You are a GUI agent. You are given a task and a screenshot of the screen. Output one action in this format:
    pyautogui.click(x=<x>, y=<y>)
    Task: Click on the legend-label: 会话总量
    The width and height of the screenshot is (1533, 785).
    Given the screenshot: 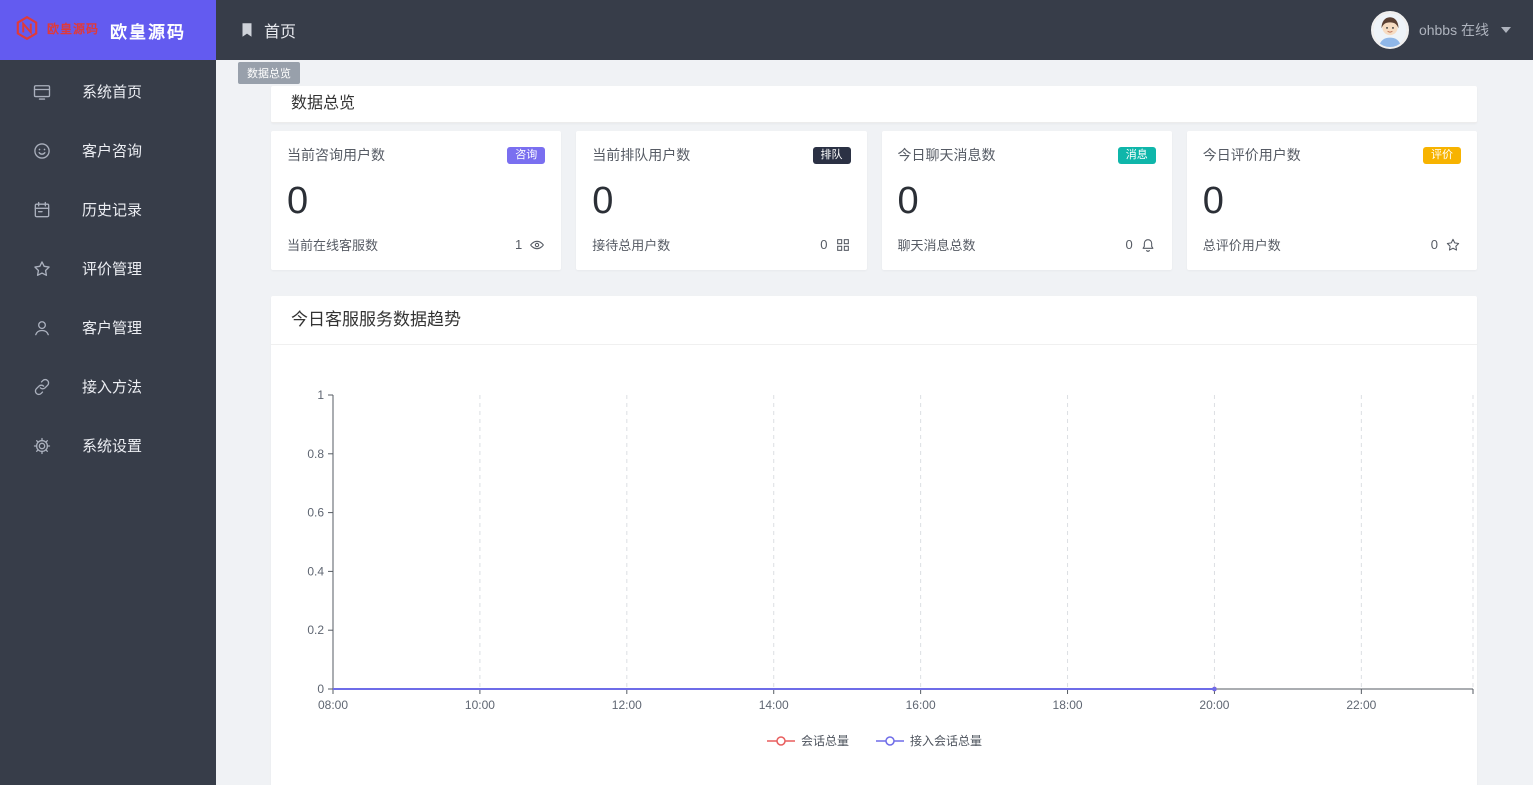 What is the action you would take?
    pyautogui.click(x=824, y=741)
    